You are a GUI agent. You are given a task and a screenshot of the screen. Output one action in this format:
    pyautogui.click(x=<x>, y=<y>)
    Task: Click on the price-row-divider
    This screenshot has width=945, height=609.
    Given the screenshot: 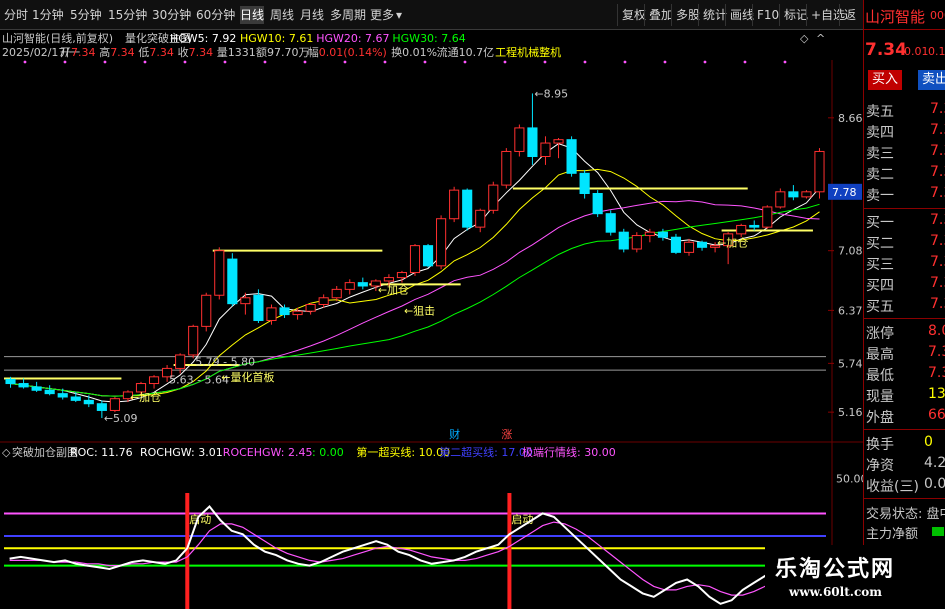 What is the action you would take?
    pyautogui.click(x=904, y=29)
    